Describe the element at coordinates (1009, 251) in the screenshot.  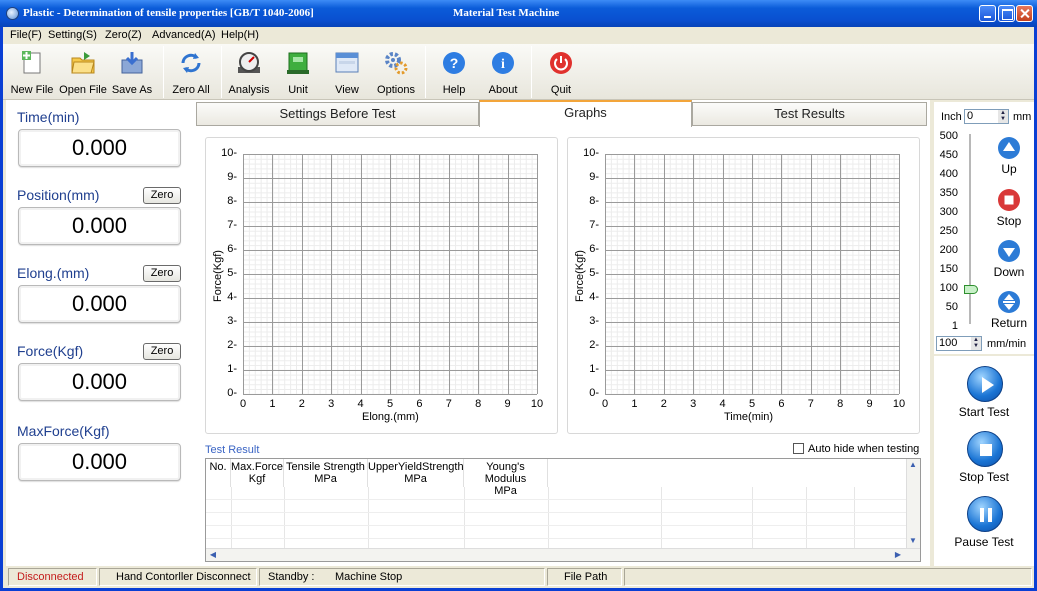
I see `down-arrow-icon` at that location.